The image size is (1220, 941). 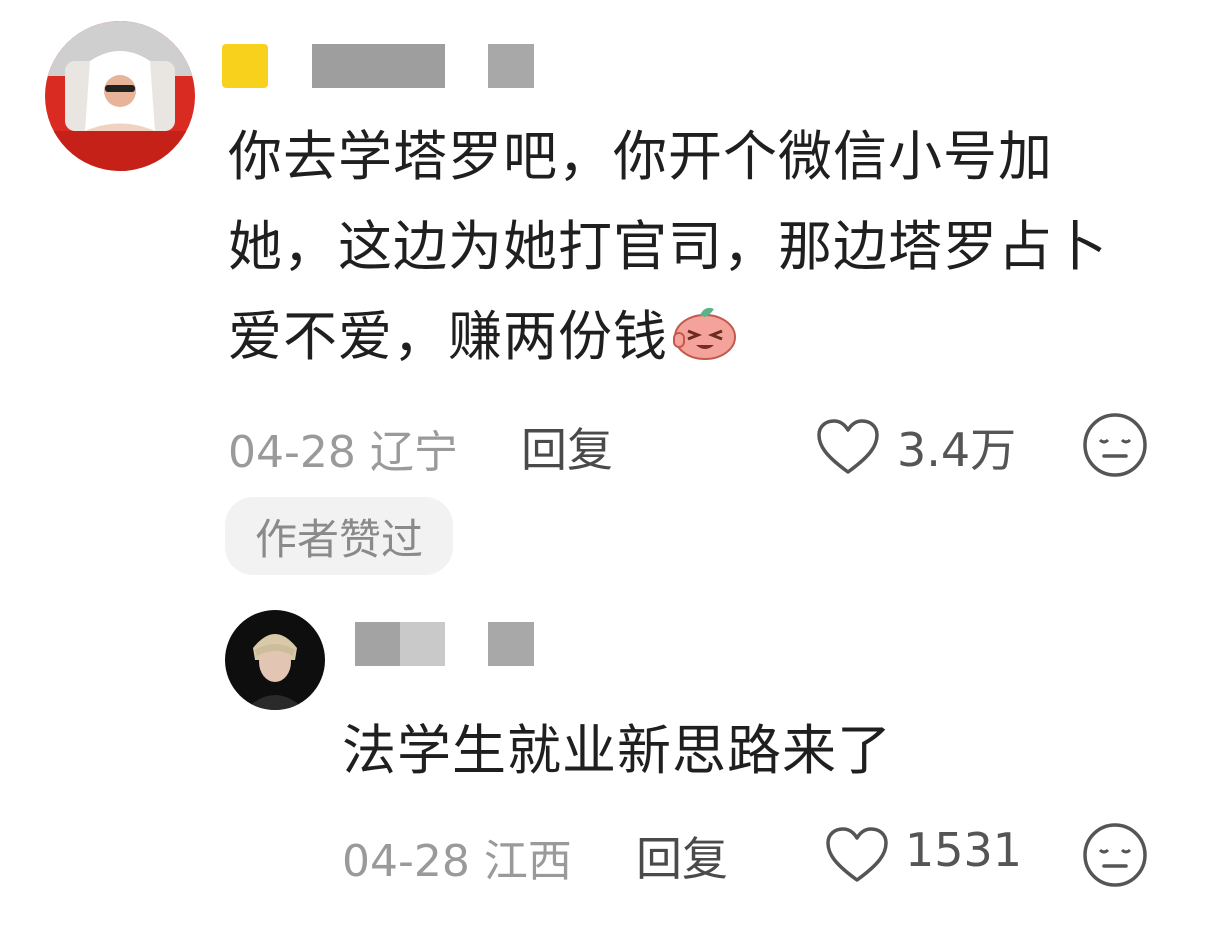 I want to click on comment-date-location: 04-28 辽宁, so click(x=343, y=452).